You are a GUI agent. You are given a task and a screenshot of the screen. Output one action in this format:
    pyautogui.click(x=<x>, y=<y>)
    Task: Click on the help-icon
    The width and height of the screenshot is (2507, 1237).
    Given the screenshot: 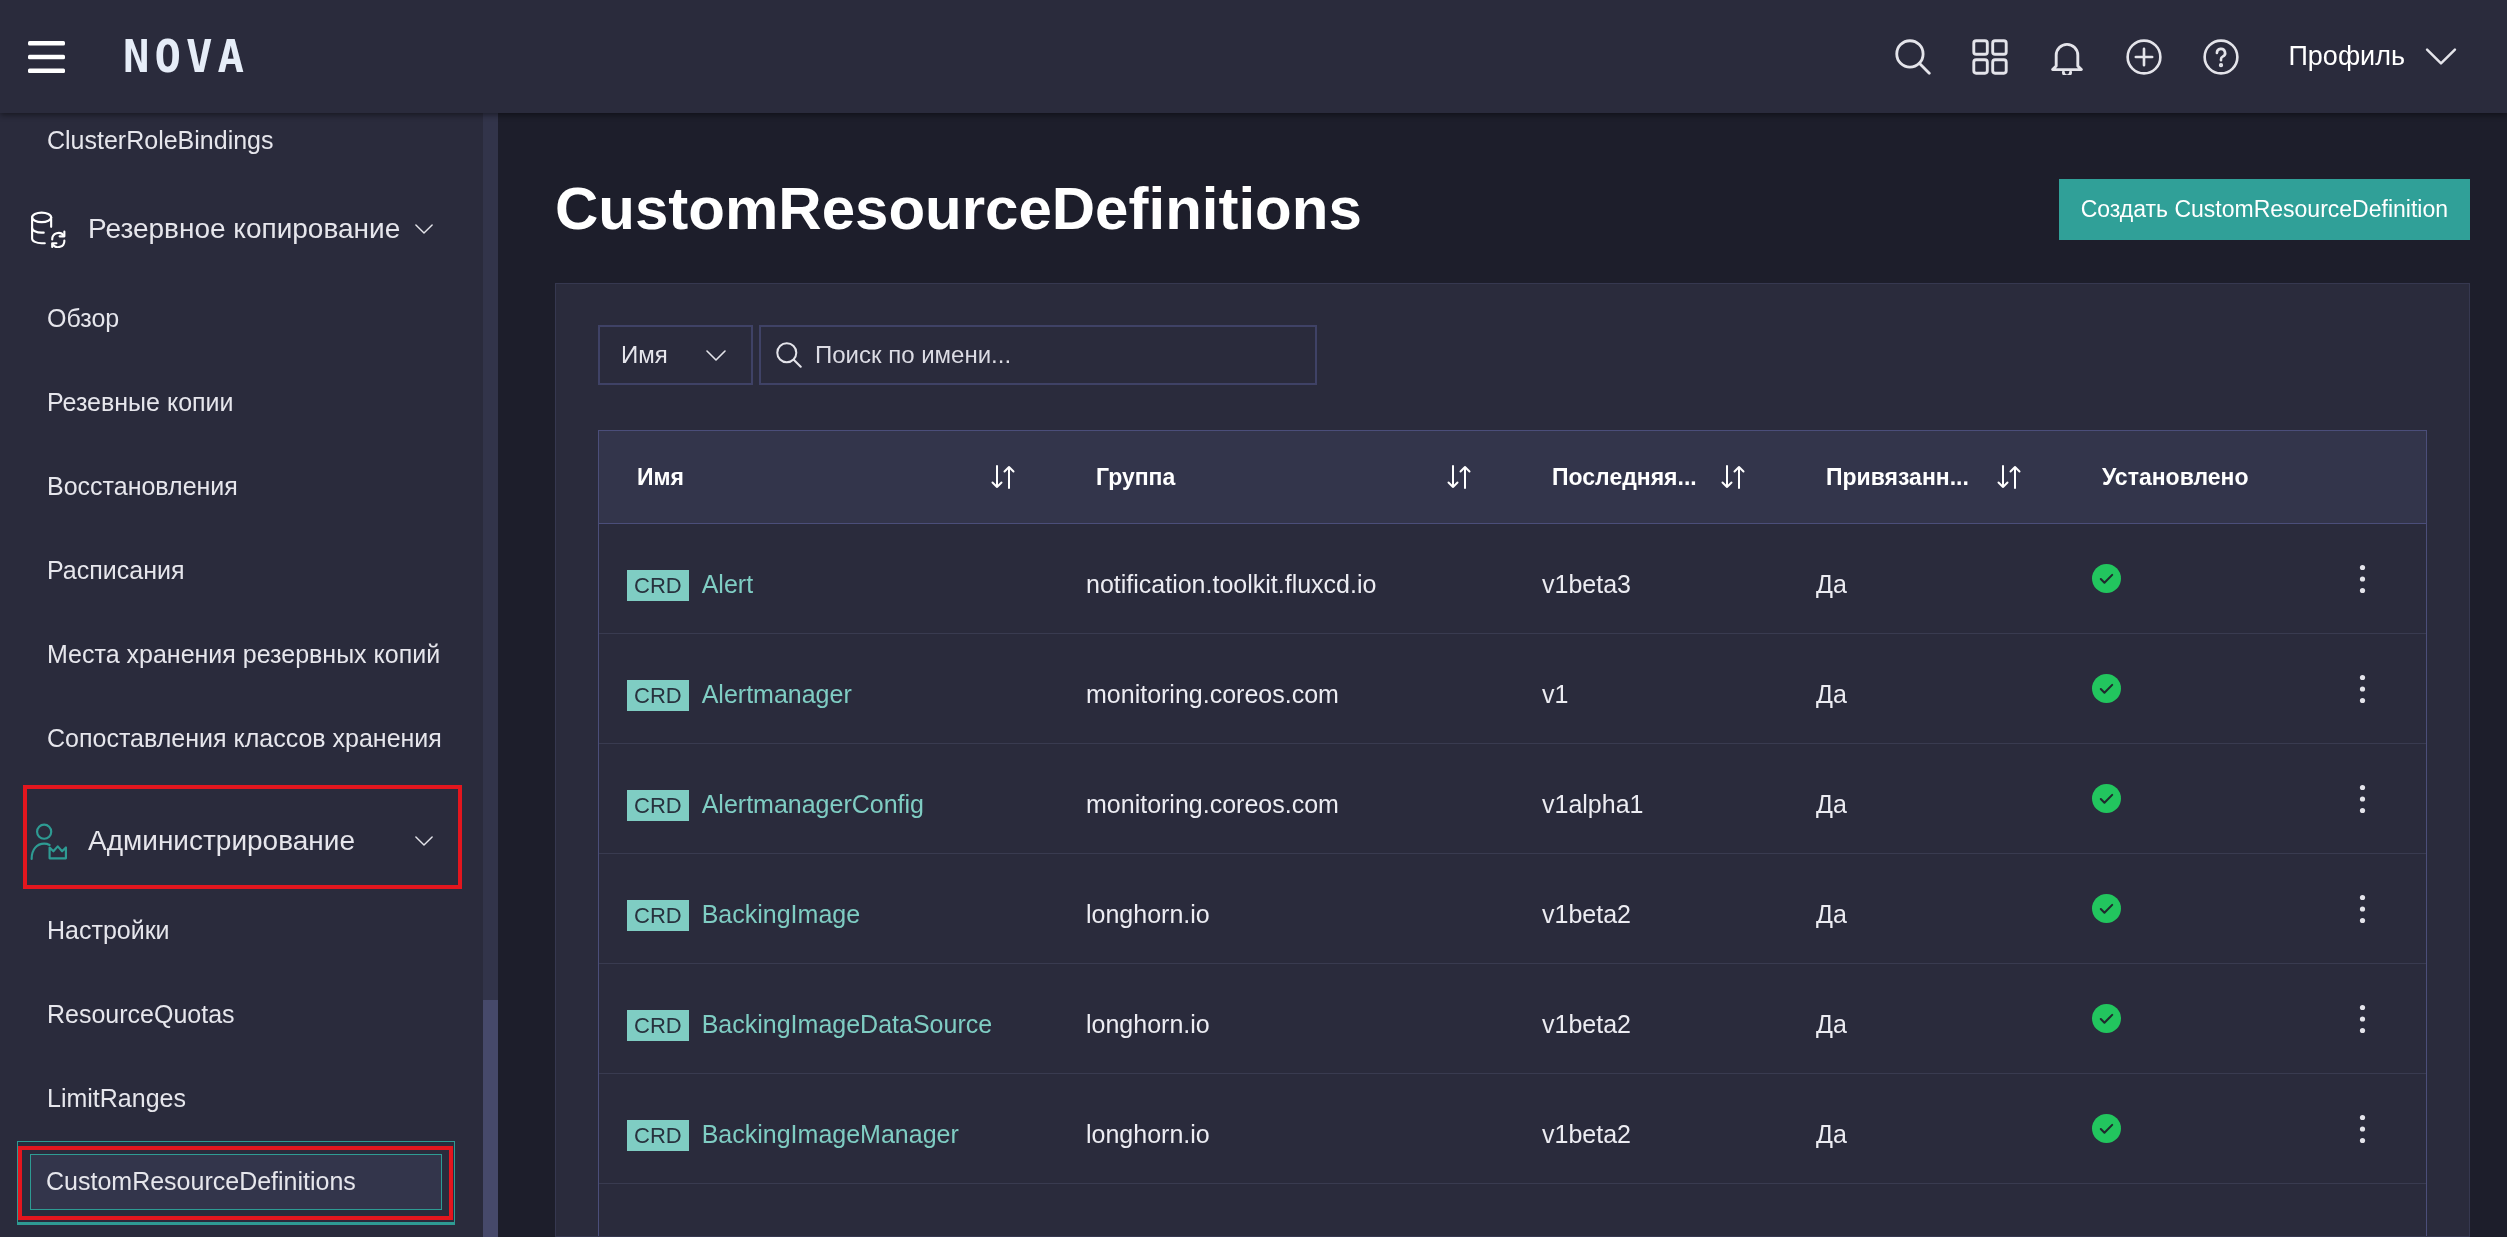 What is the action you would take?
    pyautogui.click(x=2221, y=56)
    